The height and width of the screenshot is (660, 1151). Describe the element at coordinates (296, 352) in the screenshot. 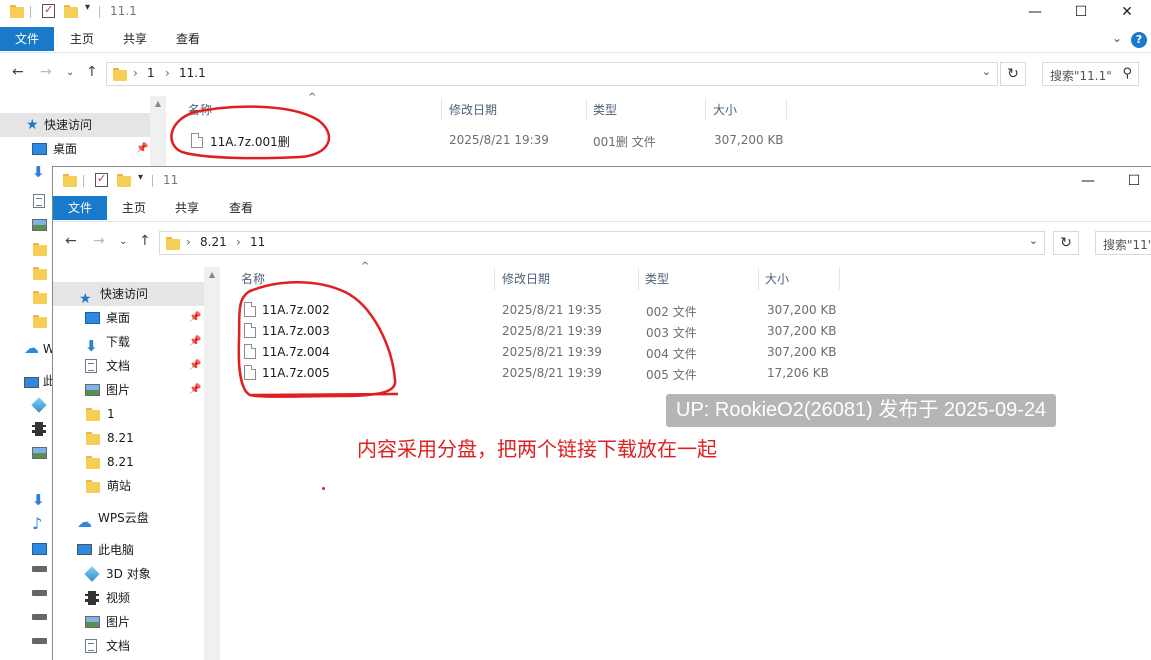

I see `file-name: 11A.7z.004` at that location.